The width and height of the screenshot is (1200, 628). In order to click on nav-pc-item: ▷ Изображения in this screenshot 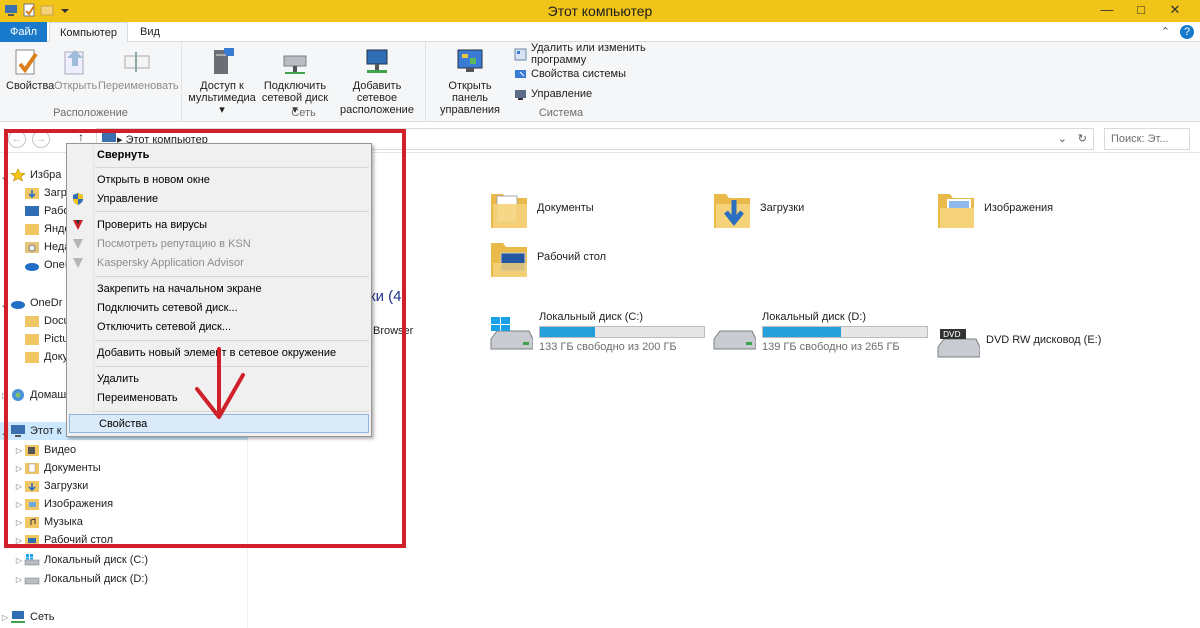, I will do `click(63, 504)`.